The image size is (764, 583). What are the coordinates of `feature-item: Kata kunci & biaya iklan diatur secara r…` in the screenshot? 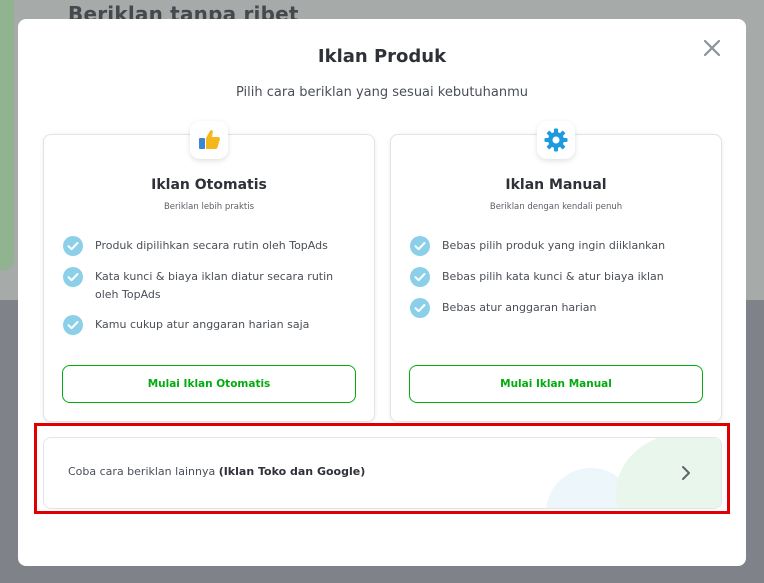 It's located at (209, 285).